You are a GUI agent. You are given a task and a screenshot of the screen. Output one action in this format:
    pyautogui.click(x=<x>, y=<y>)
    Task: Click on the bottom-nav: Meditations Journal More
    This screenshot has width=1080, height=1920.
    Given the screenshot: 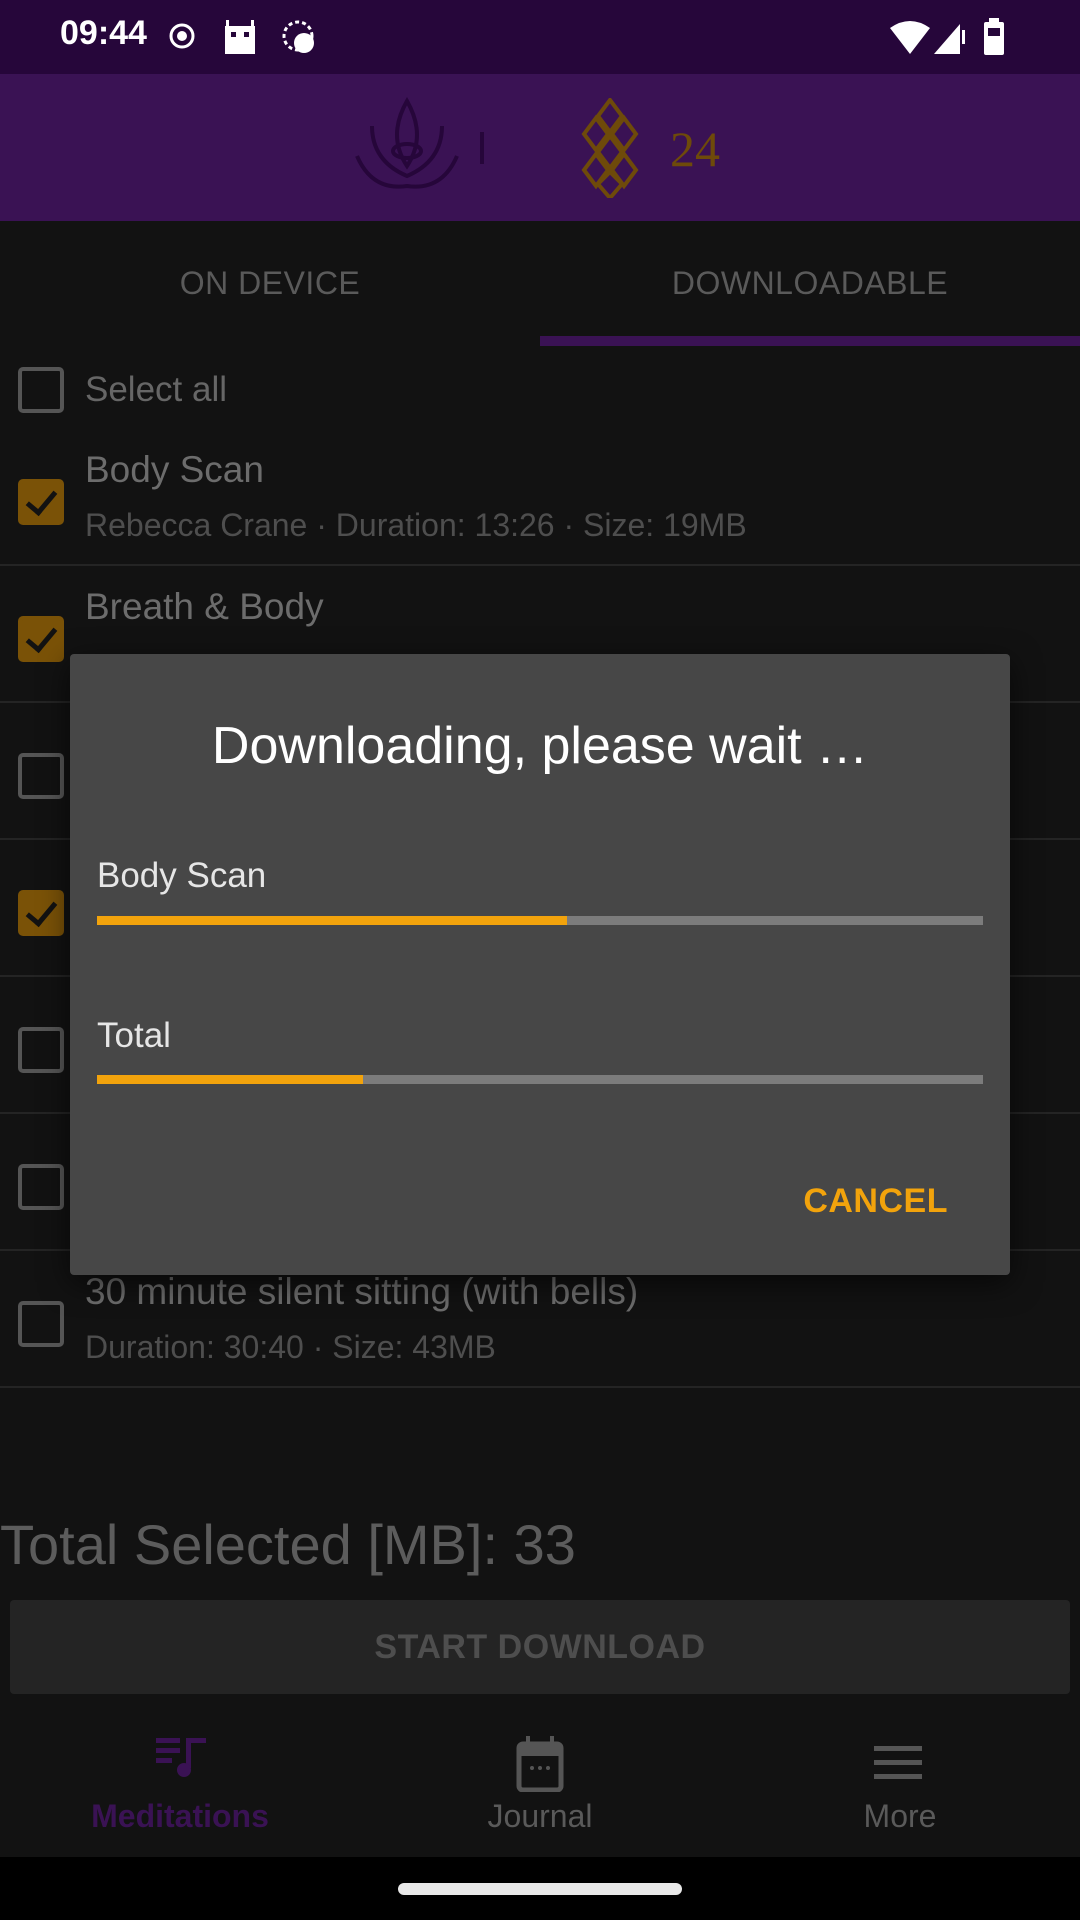 What is the action you would take?
    pyautogui.click(x=540, y=1783)
    